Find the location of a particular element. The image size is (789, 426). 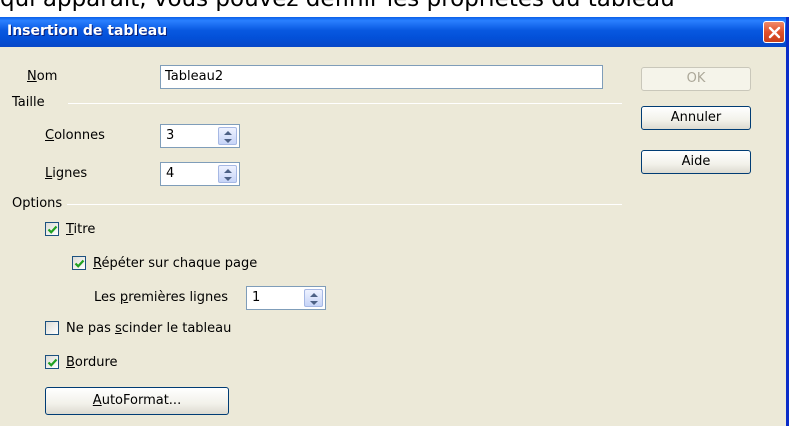

close-button is located at coordinates (774, 32).